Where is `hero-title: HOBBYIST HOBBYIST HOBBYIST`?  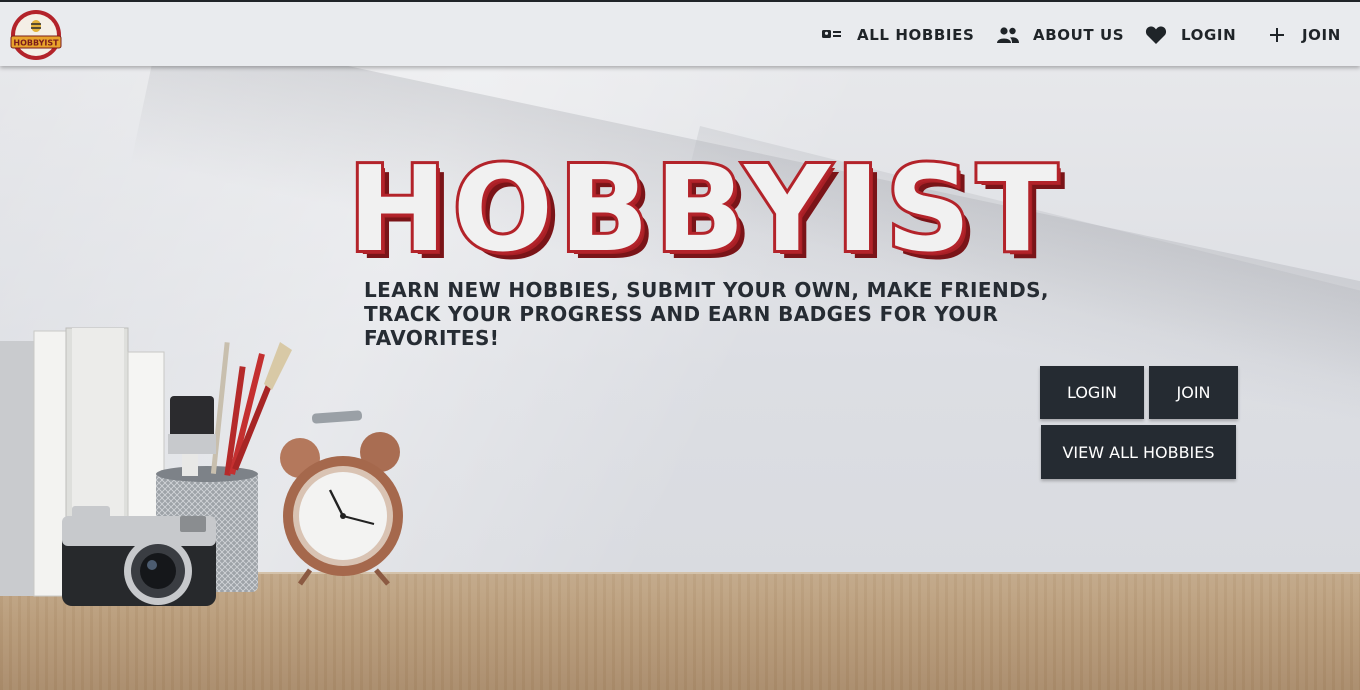
hero-title: HOBBYIST HOBBYIST HOBBYIST is located at coordinates (783, 208).